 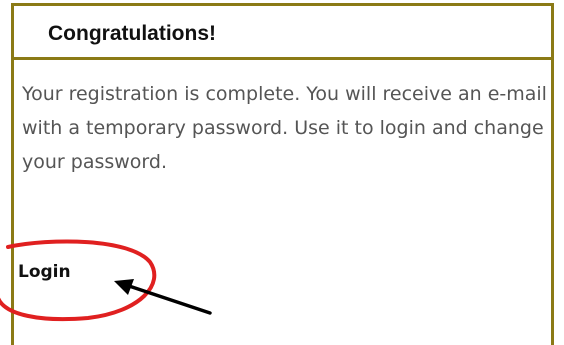 What do you see at coordinates (44, 272) in the screenshot?
I see `login-link: Login` at bounding box center [44, 272].